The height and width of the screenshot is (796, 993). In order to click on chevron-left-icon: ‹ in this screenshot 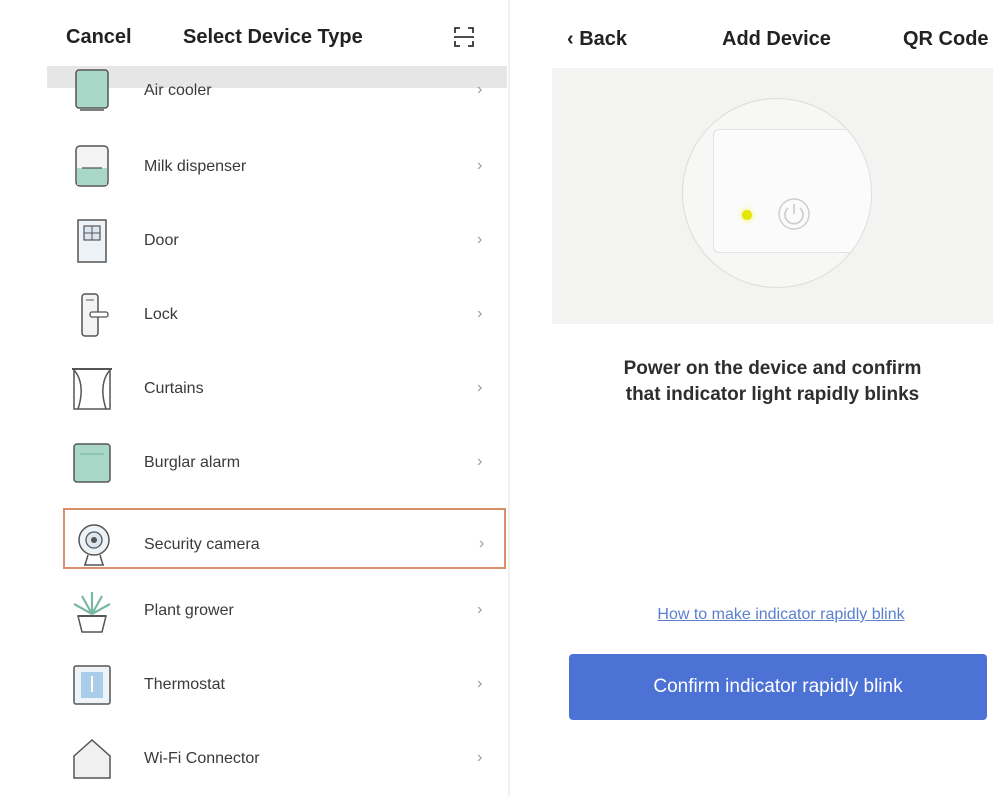, I will do `click(570, 39)`.